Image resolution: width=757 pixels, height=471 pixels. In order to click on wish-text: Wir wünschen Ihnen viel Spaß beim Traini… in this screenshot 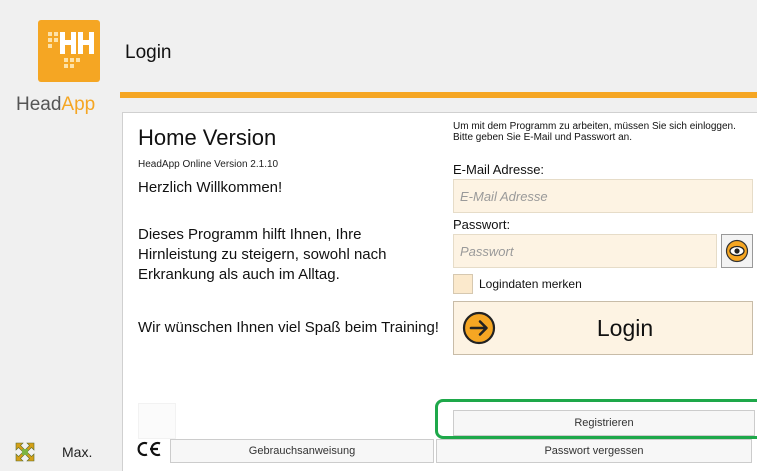, I will do `click(288, 327)`.